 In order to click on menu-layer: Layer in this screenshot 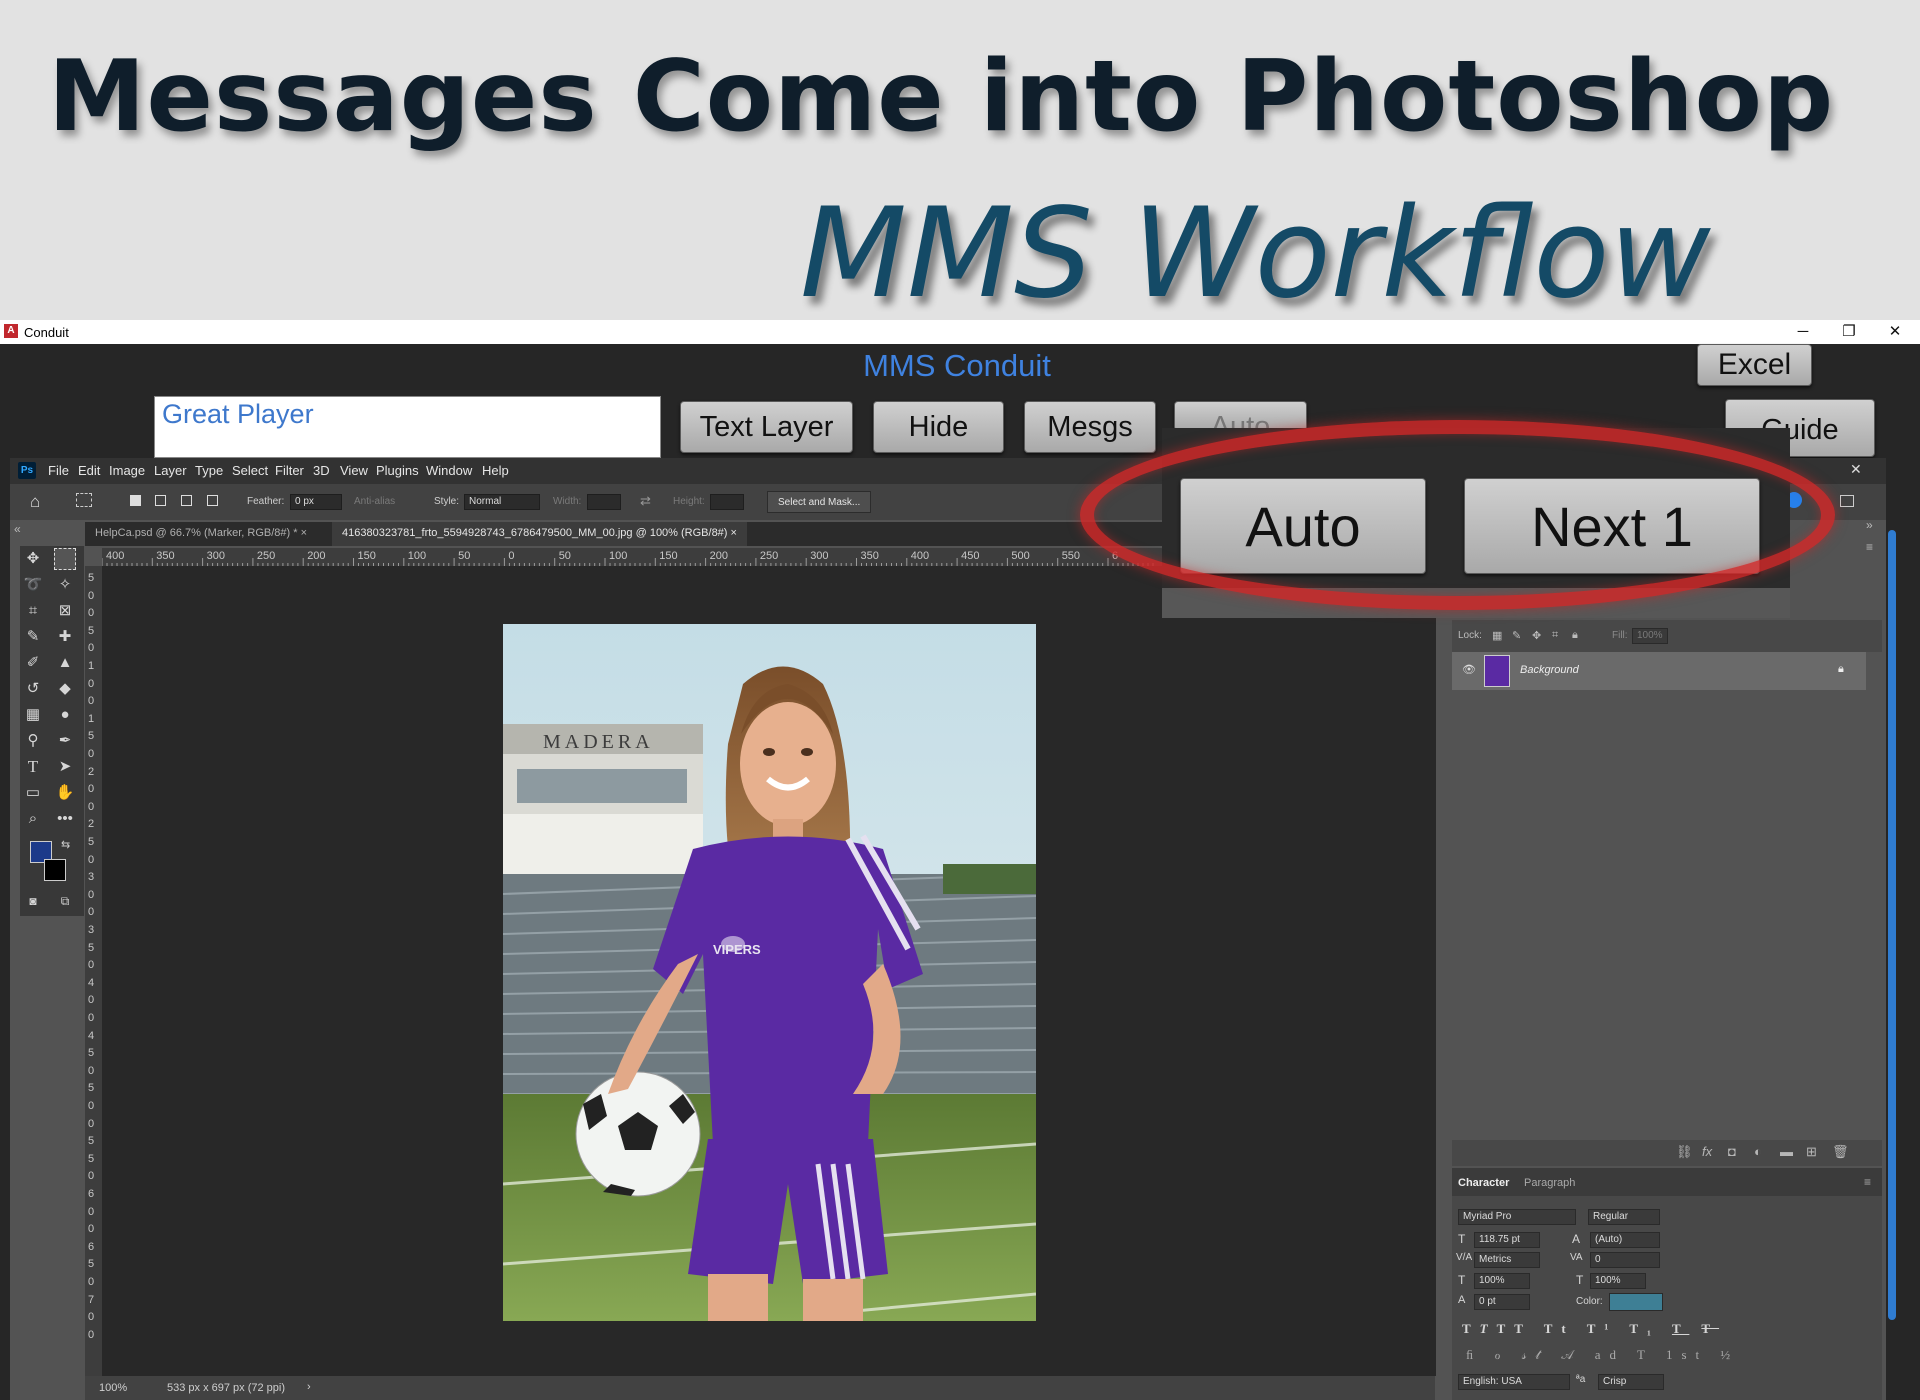, I will do `click(170, 470)`.